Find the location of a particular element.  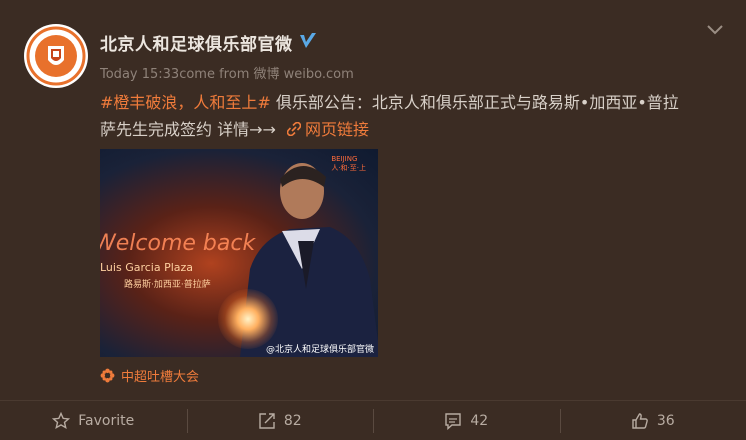

club-logo-icon is located at coordinates (56, 56).